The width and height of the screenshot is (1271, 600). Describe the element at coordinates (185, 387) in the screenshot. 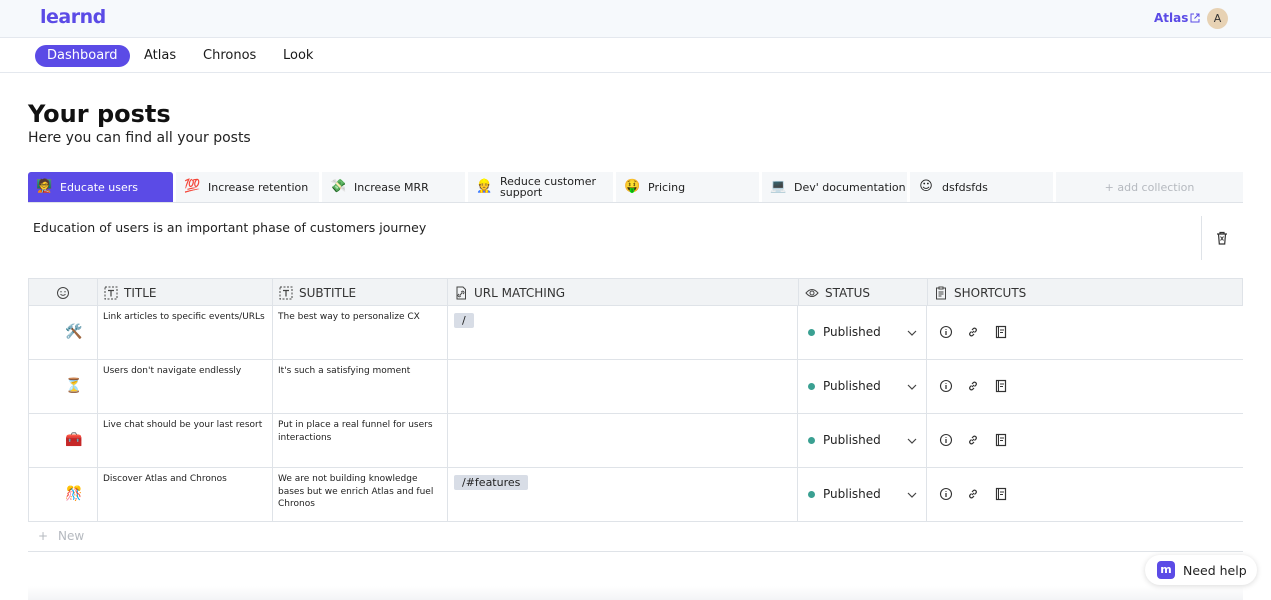

I see `title-cell: Users don't navigate endlessly` at that location.